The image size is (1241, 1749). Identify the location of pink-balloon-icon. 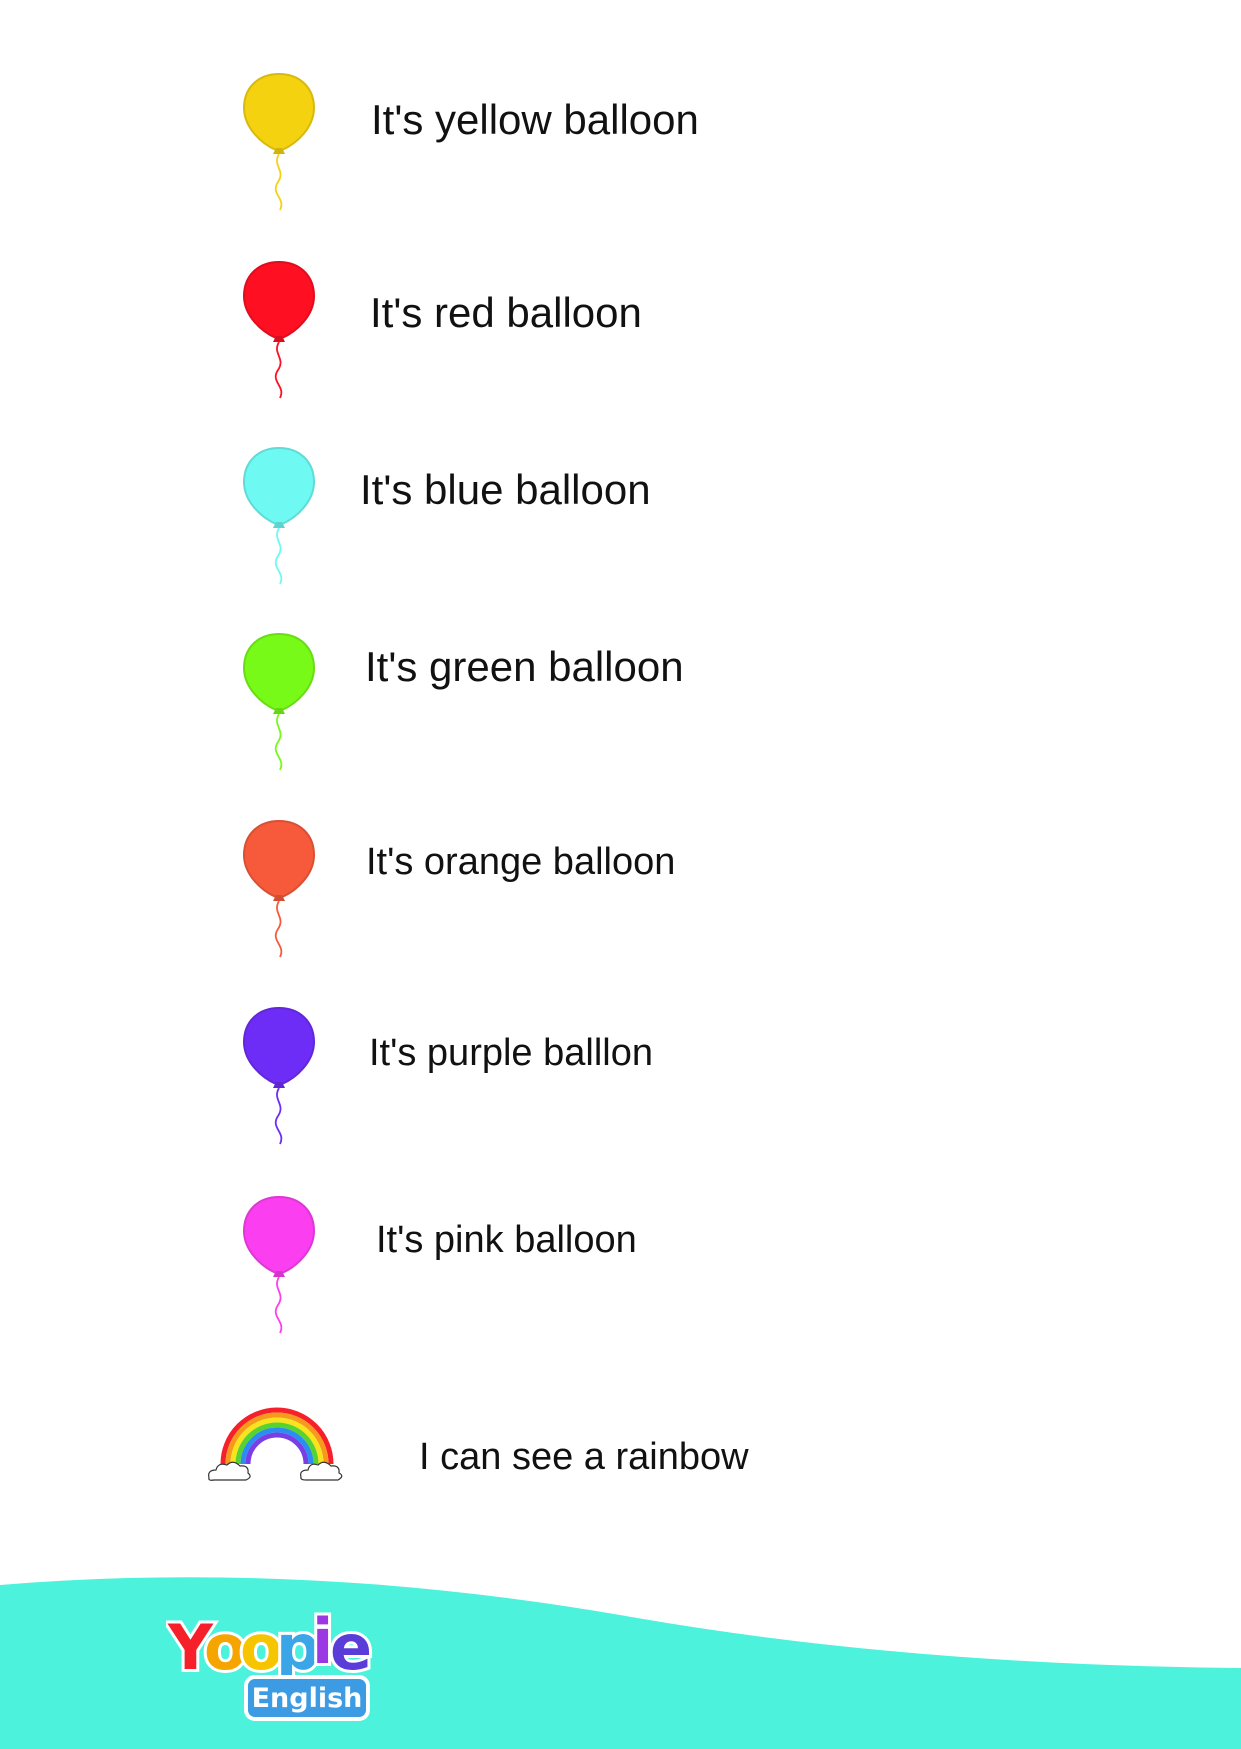
(279, 1264).